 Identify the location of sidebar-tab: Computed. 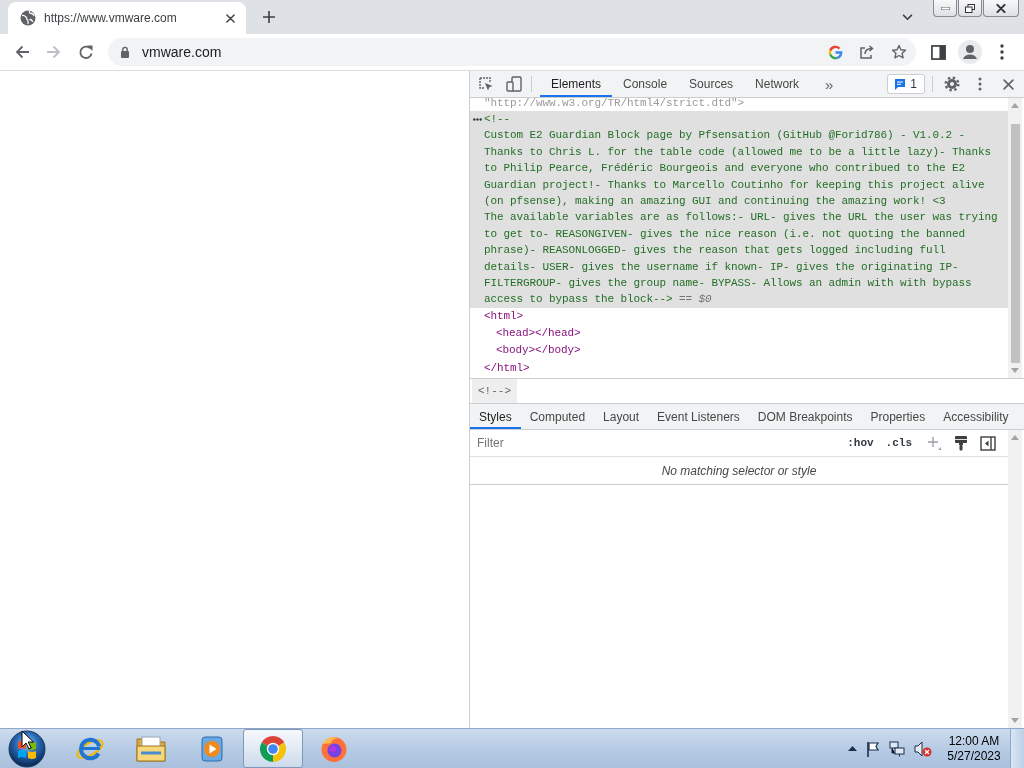
(557, 416).